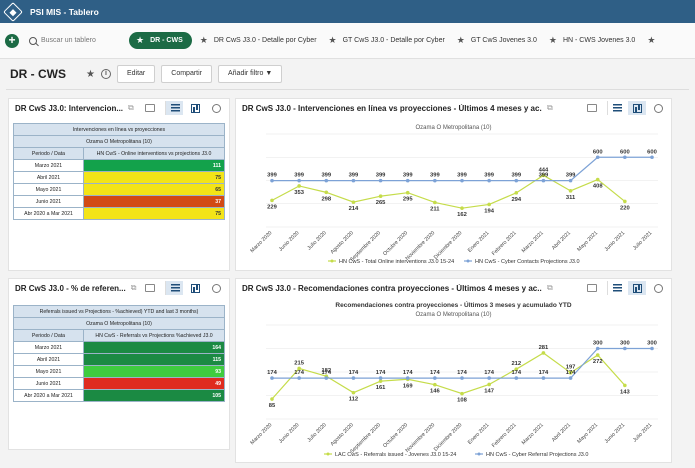  What do you see at coordinates (651, 40) in the screenshot?
I see `tab-more: ★` at bounding box center [651, 40].